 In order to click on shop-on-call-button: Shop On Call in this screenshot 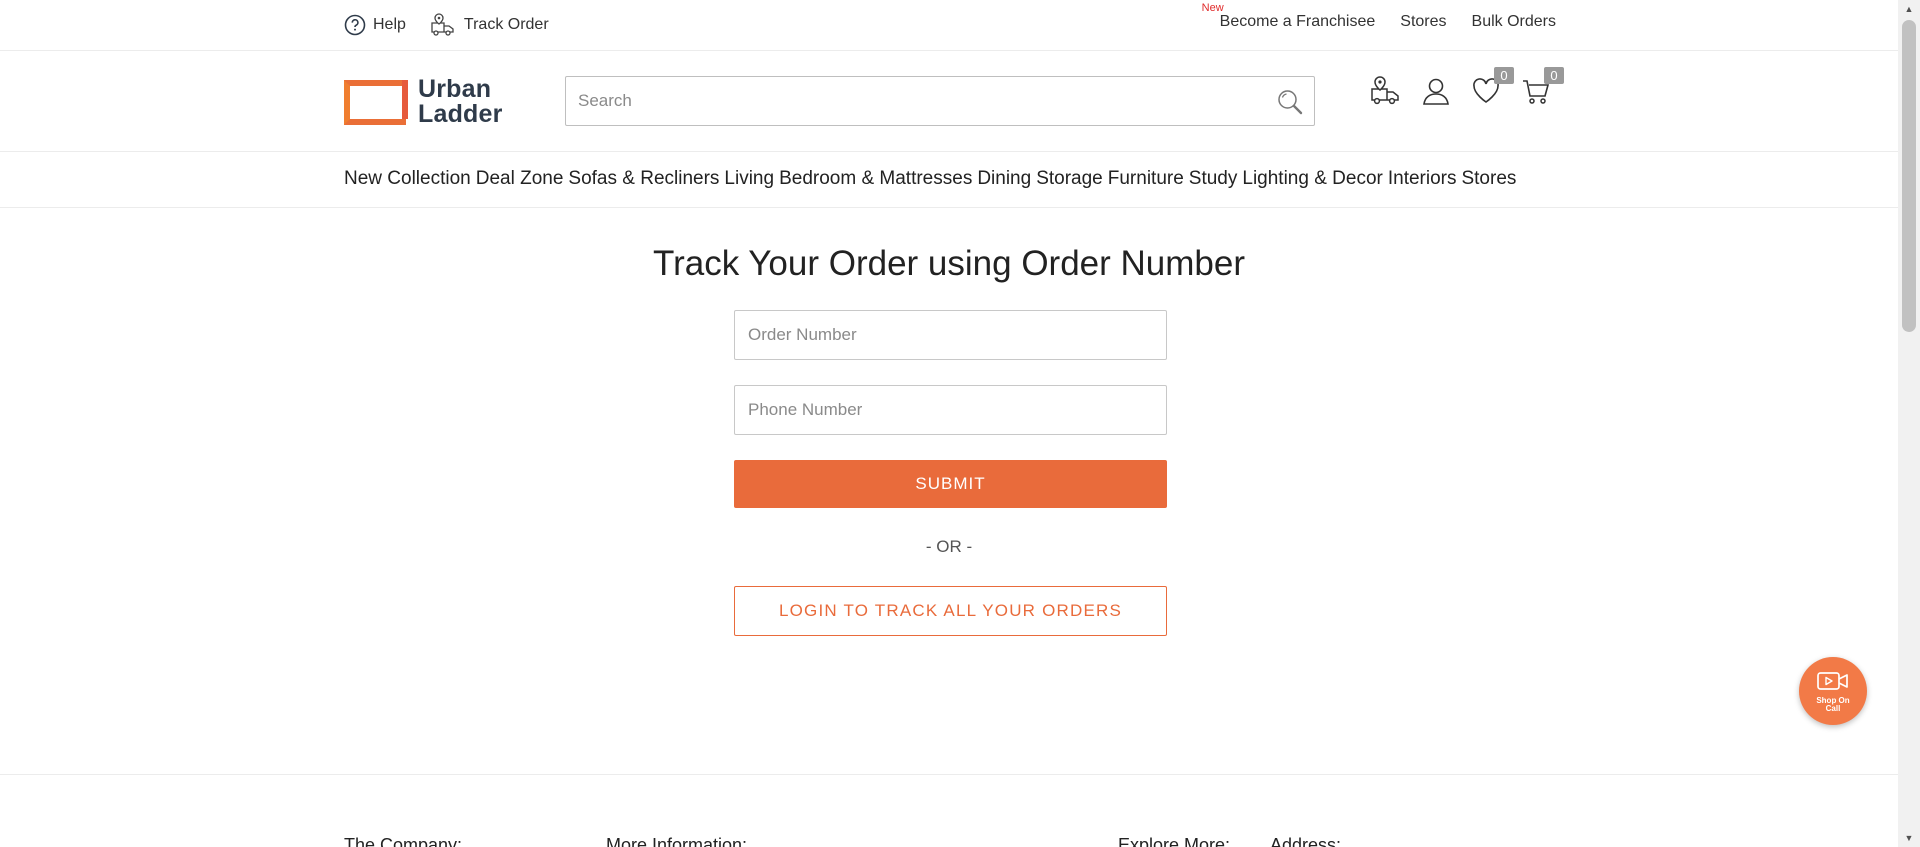, I will do `click(1833, 691)`.